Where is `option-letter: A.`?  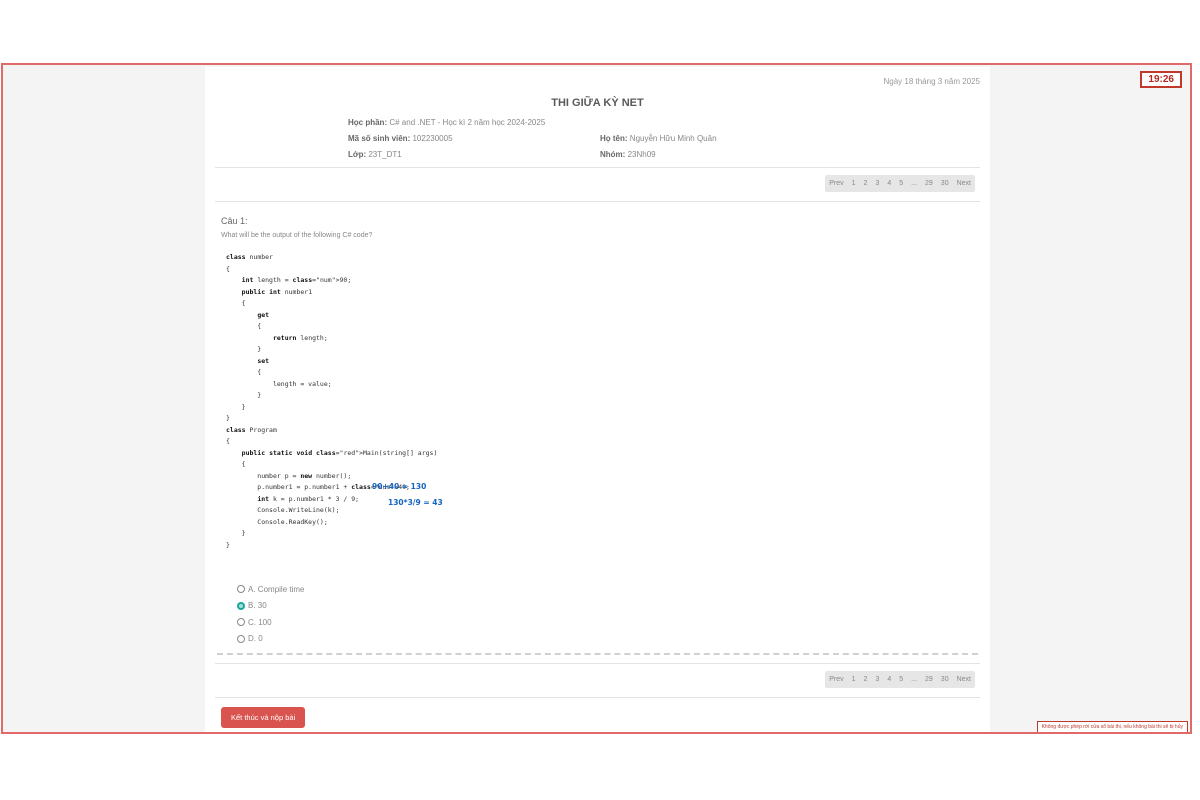 option-letter: A. is located at coordinates (252, 589).